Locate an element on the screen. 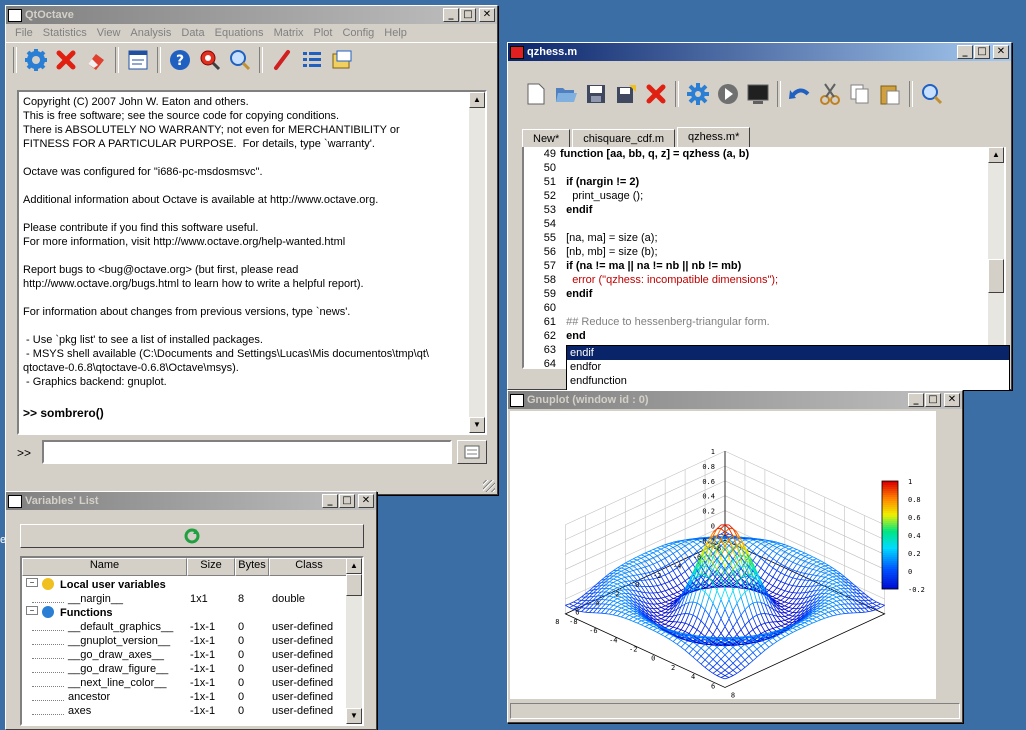 This screenshot has height=730, width=1026. gnuplot-titlebar: Gnuplot (window id : 0) _ □ ✕ is located at coordinates (735, 400).